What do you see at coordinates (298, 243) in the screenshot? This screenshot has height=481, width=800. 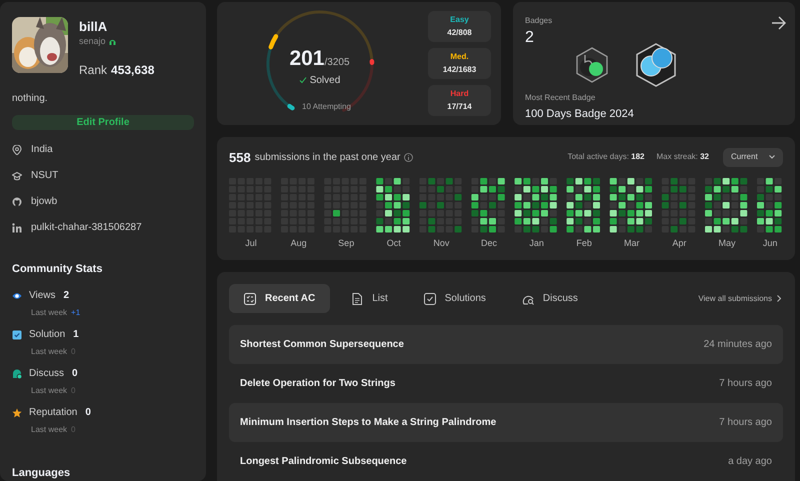 I see `month-label: Aug` at bounding box center [298, 243].